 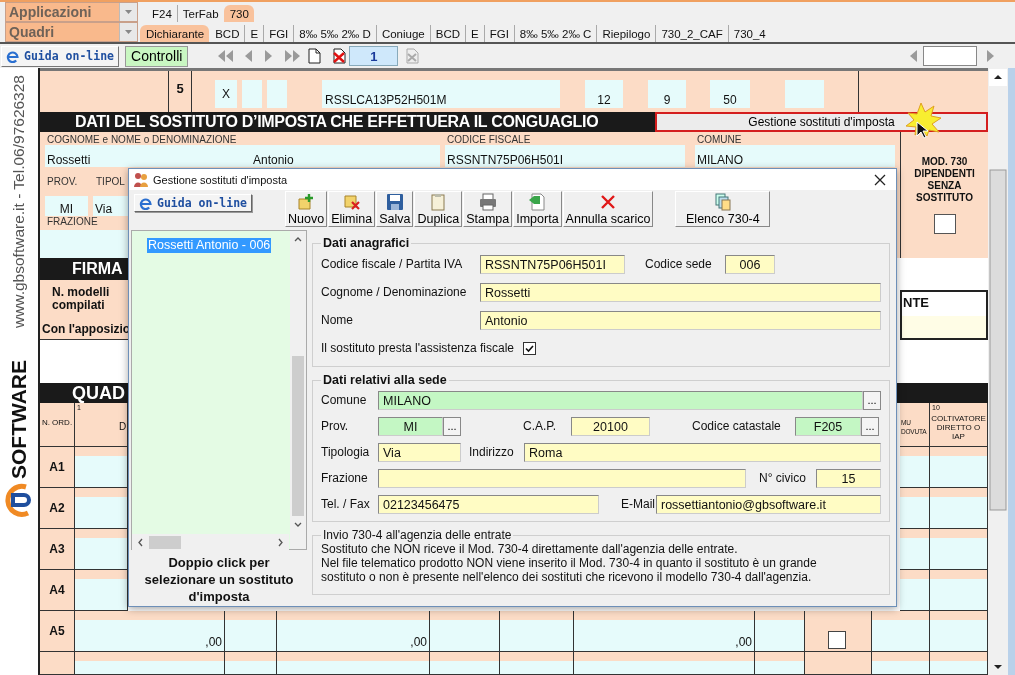 What do you see at coordinates (540, 426) in the screenshot?
I see `field-label: C.A.P.` at bounding box center [540, 426].